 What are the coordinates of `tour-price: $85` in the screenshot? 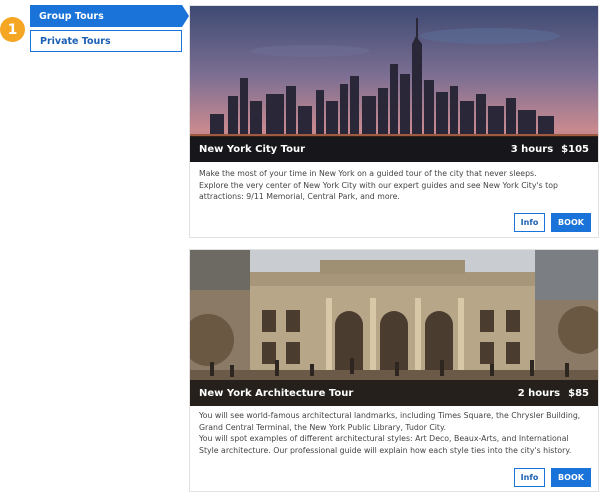 It's located at (578, 393).